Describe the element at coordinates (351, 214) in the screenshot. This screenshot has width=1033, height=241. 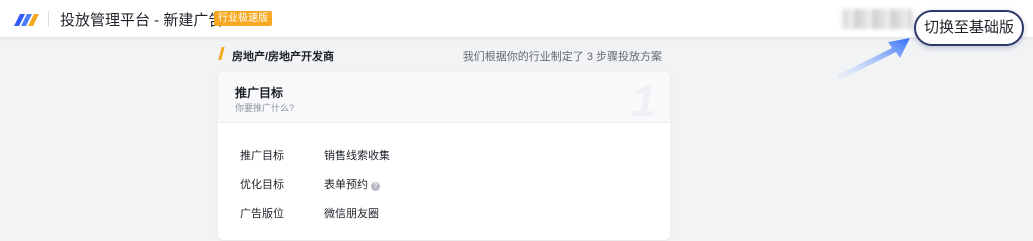
I see `field-value-ad-placement: 微信朋友圈` at that location.